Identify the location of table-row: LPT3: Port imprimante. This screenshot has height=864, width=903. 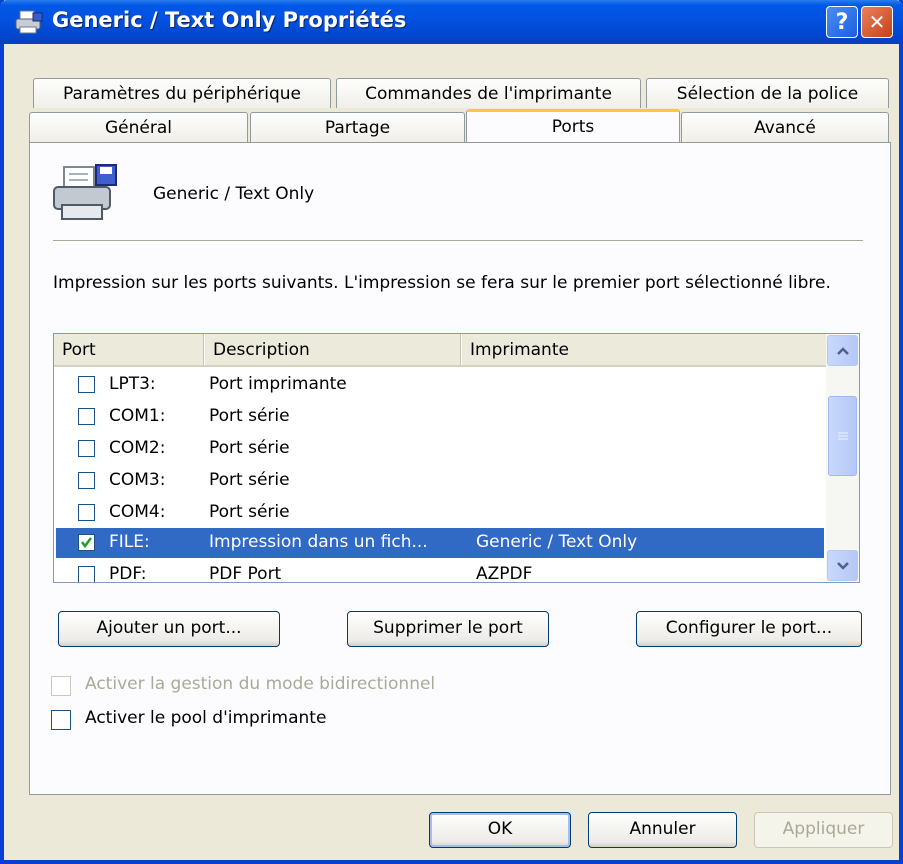
(440, 385).